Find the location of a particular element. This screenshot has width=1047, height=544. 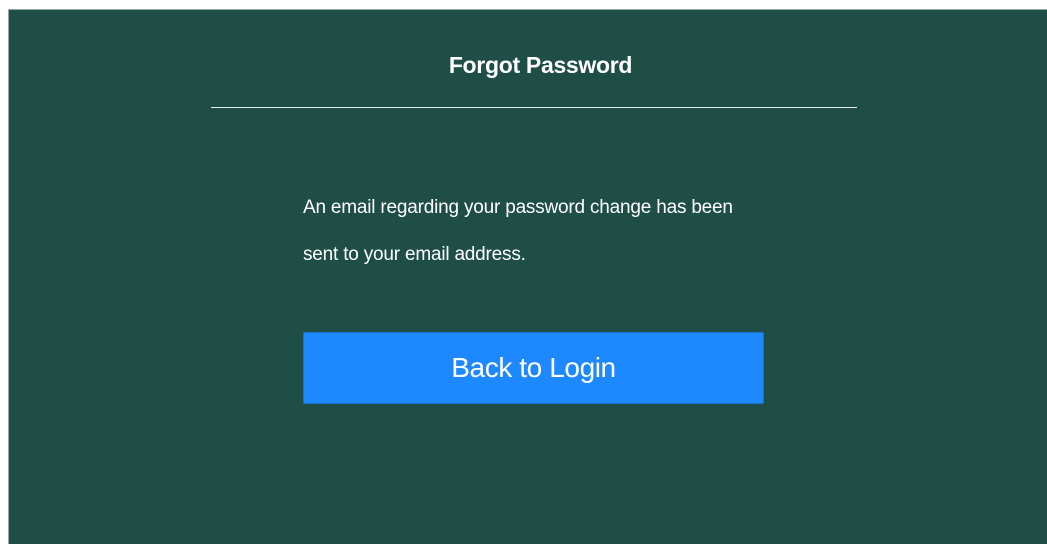

page-title: Forgot Password is located at coordinates (540, 65).